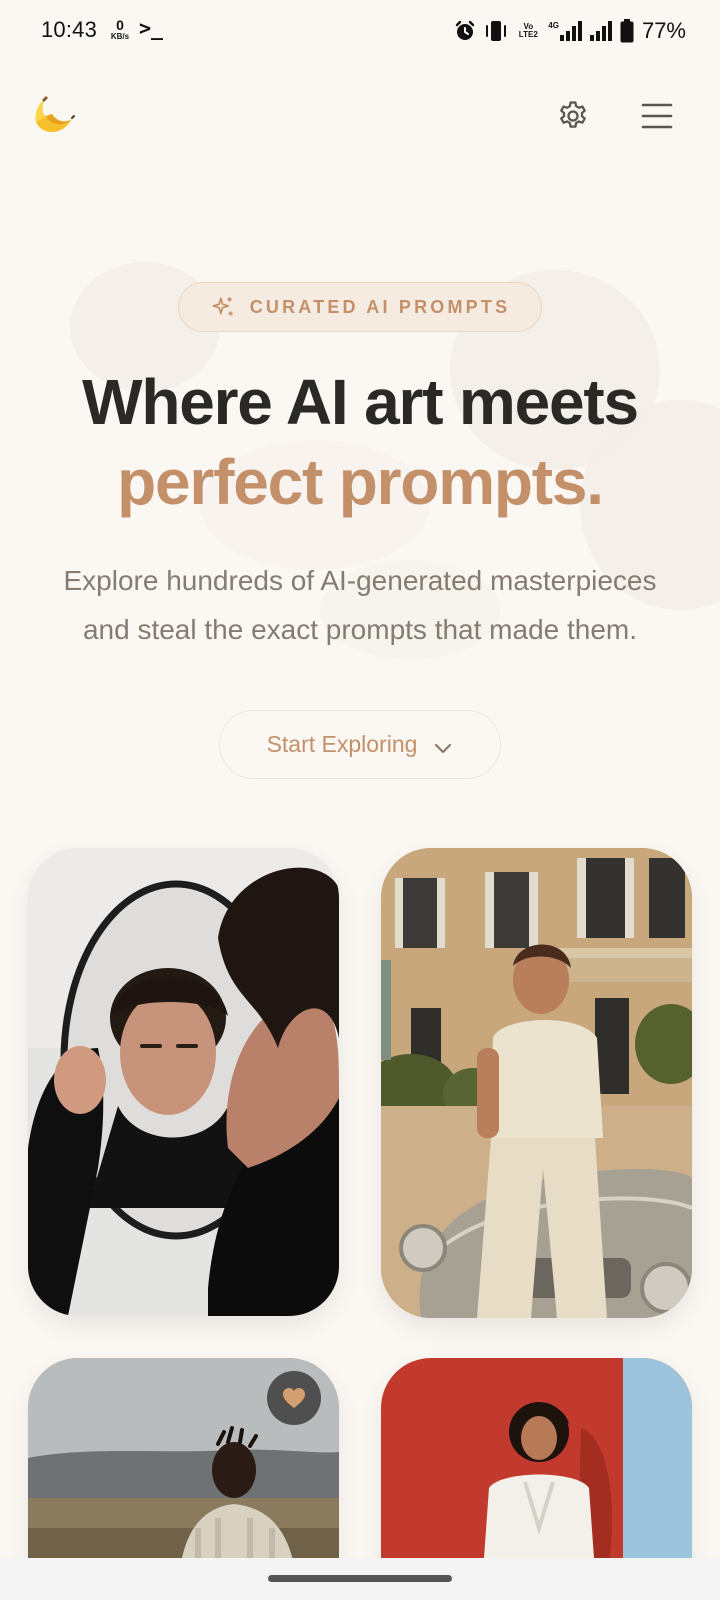 The height and width of the screenshot is (1600, 720). Describe the element at coordinates (120, 25) in the screenshot. I see `network-speed-value: 0` at that location.